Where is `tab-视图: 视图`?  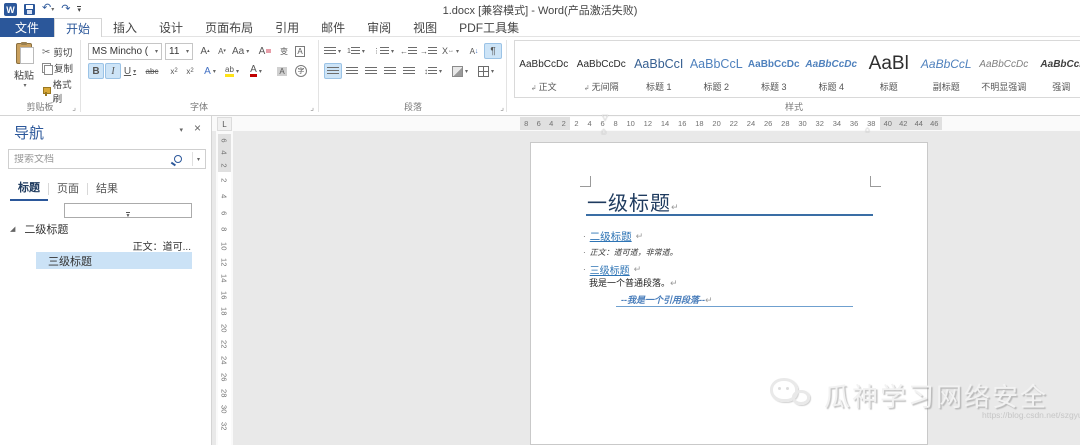 tab-视图: 视图 is located at coordinates (425, 27).